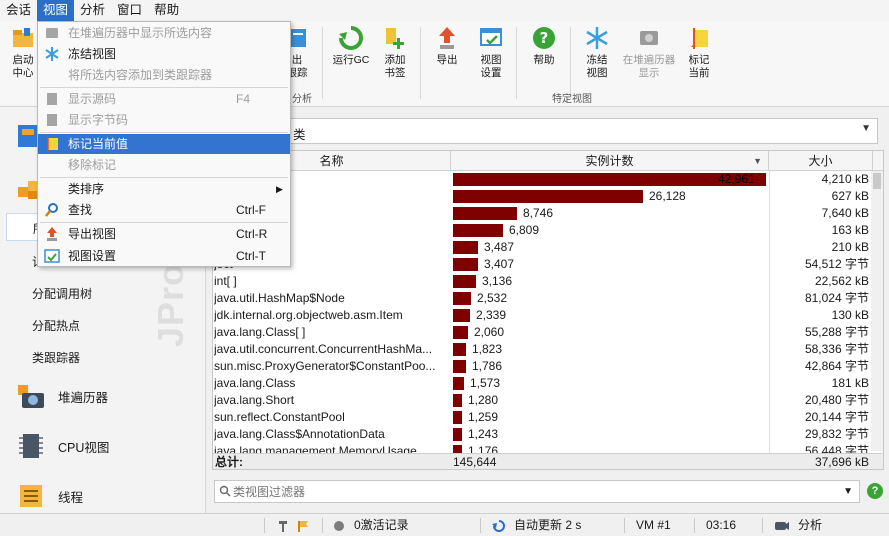  I want to click on status-recordings: 0激活记录, so click(371, 525).